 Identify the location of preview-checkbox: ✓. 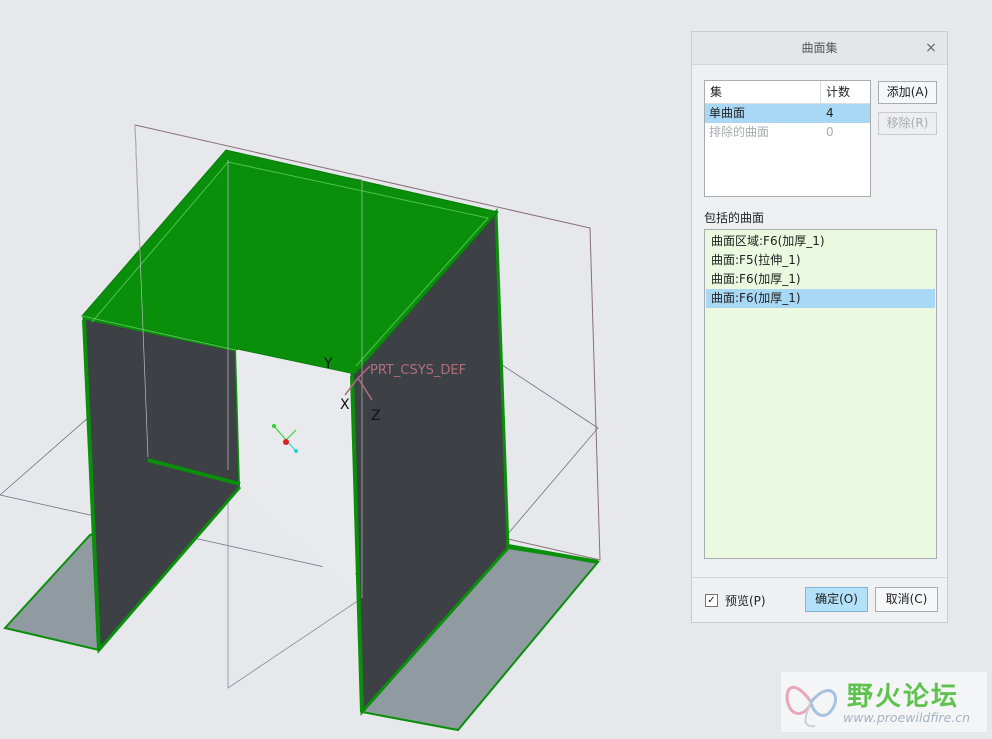
(711, 600).